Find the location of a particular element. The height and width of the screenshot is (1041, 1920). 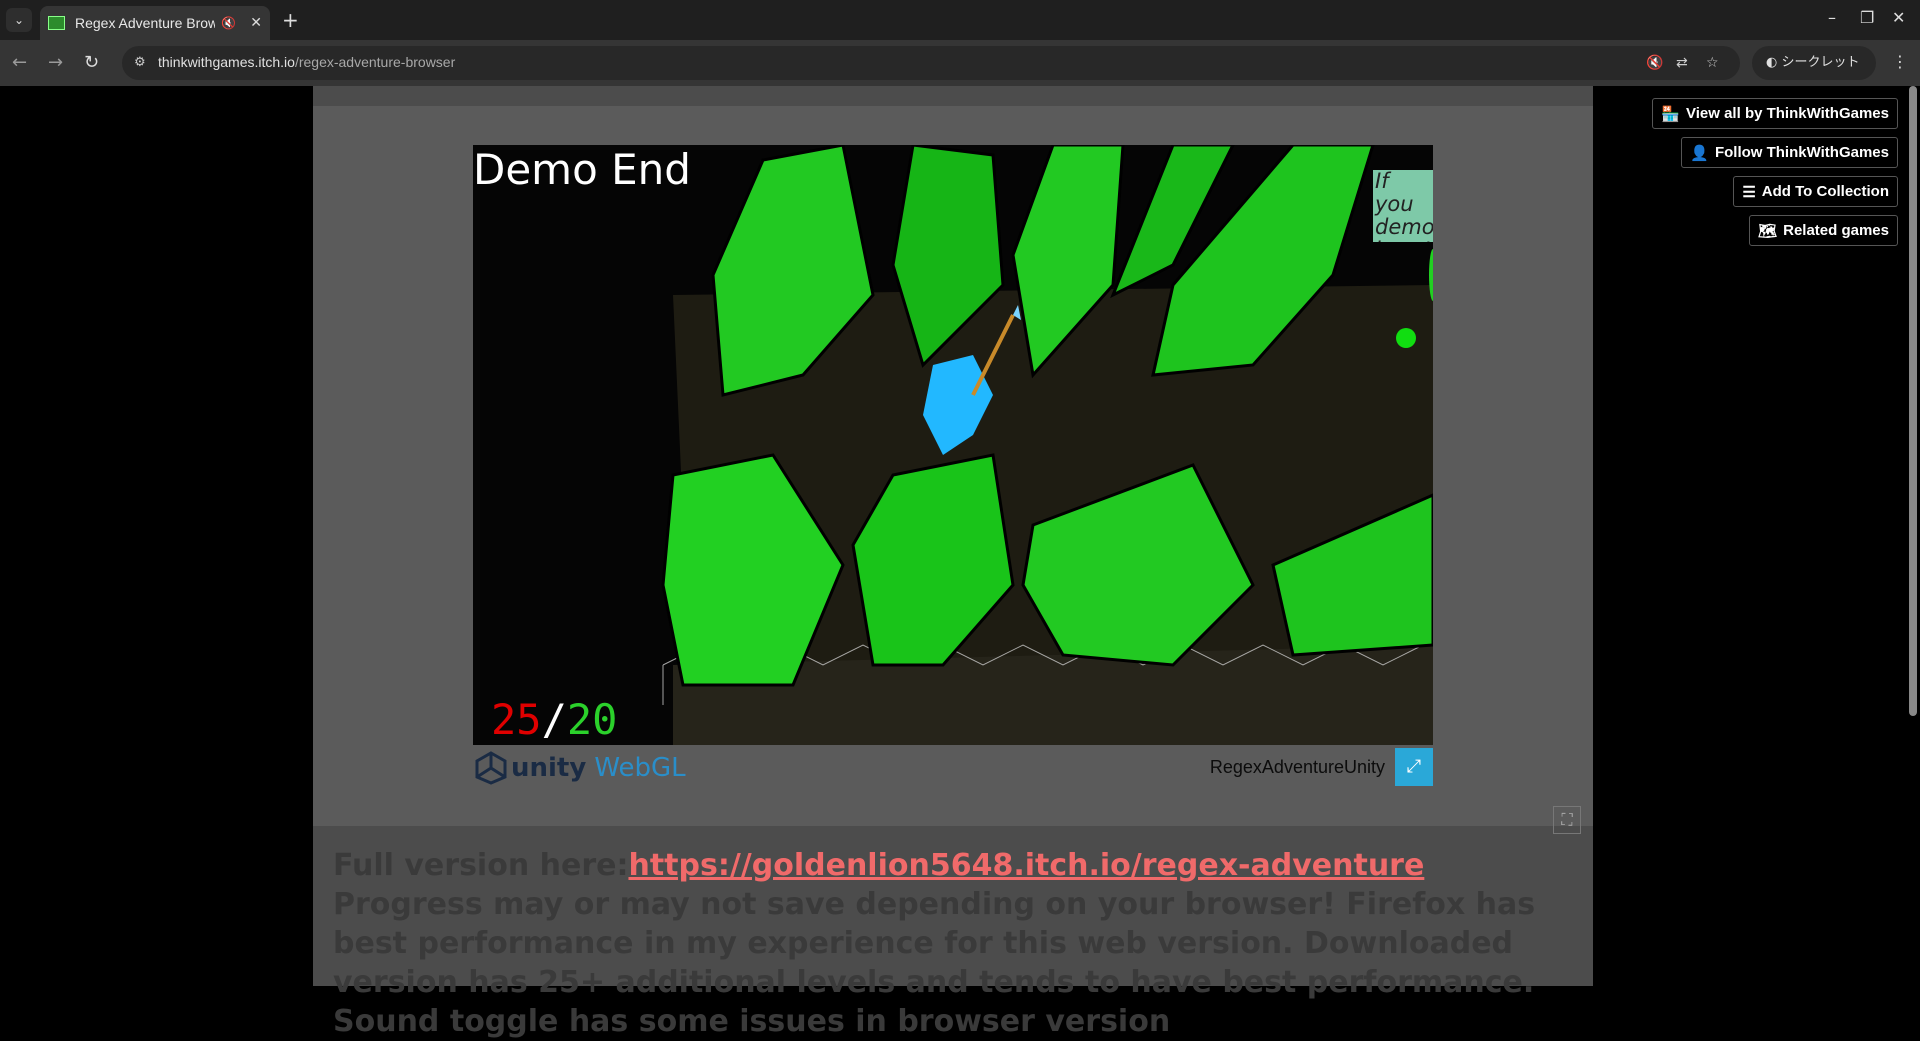

unity-webgl-logo: unity WebGL is located at coordinates (579, 768).